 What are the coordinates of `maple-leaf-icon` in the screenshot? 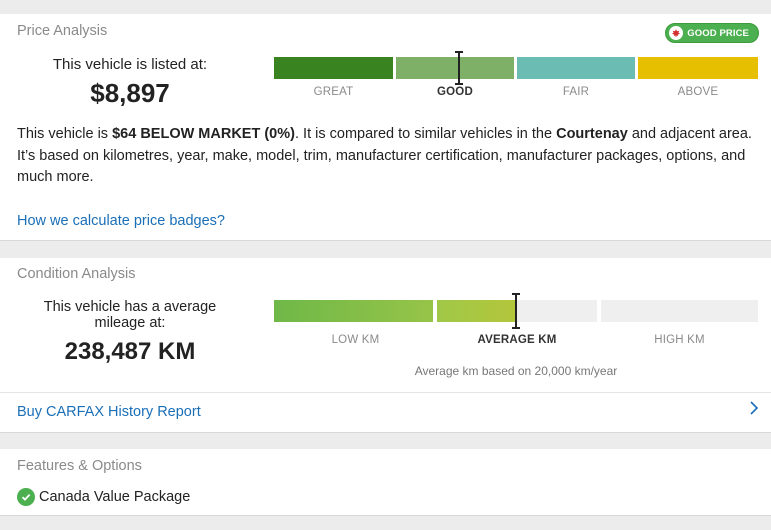 It's located at (676, 33).